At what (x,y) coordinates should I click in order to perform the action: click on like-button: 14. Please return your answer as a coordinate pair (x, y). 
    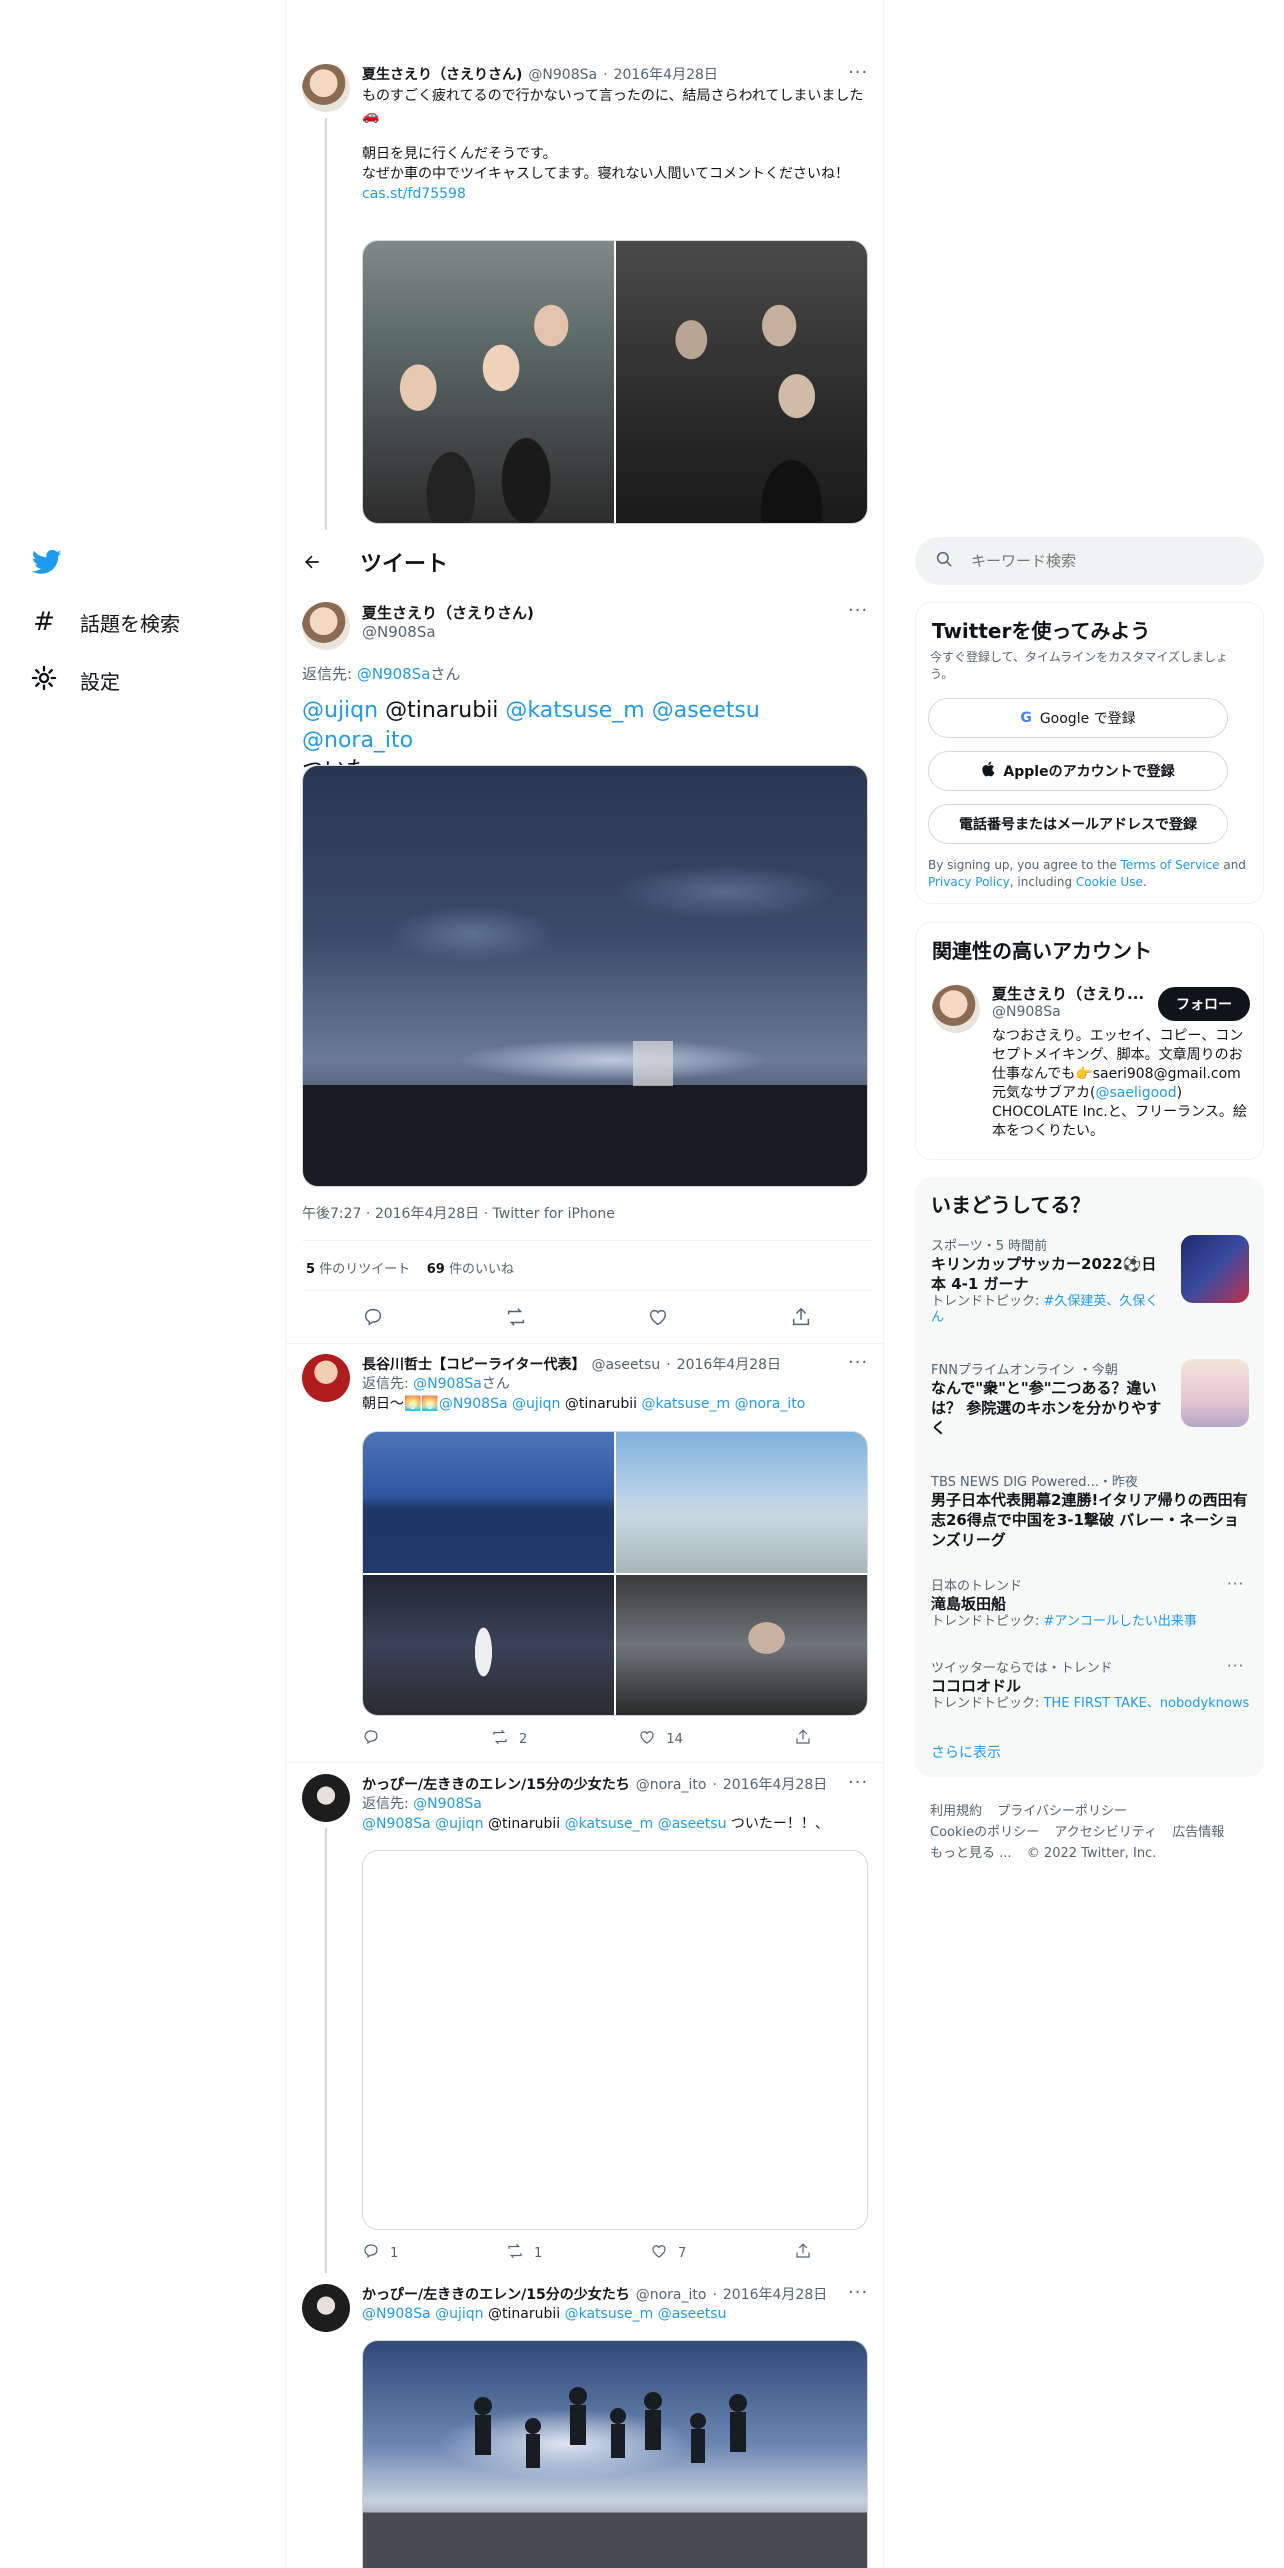
    Looking at the image, I should click on (660, 1739).